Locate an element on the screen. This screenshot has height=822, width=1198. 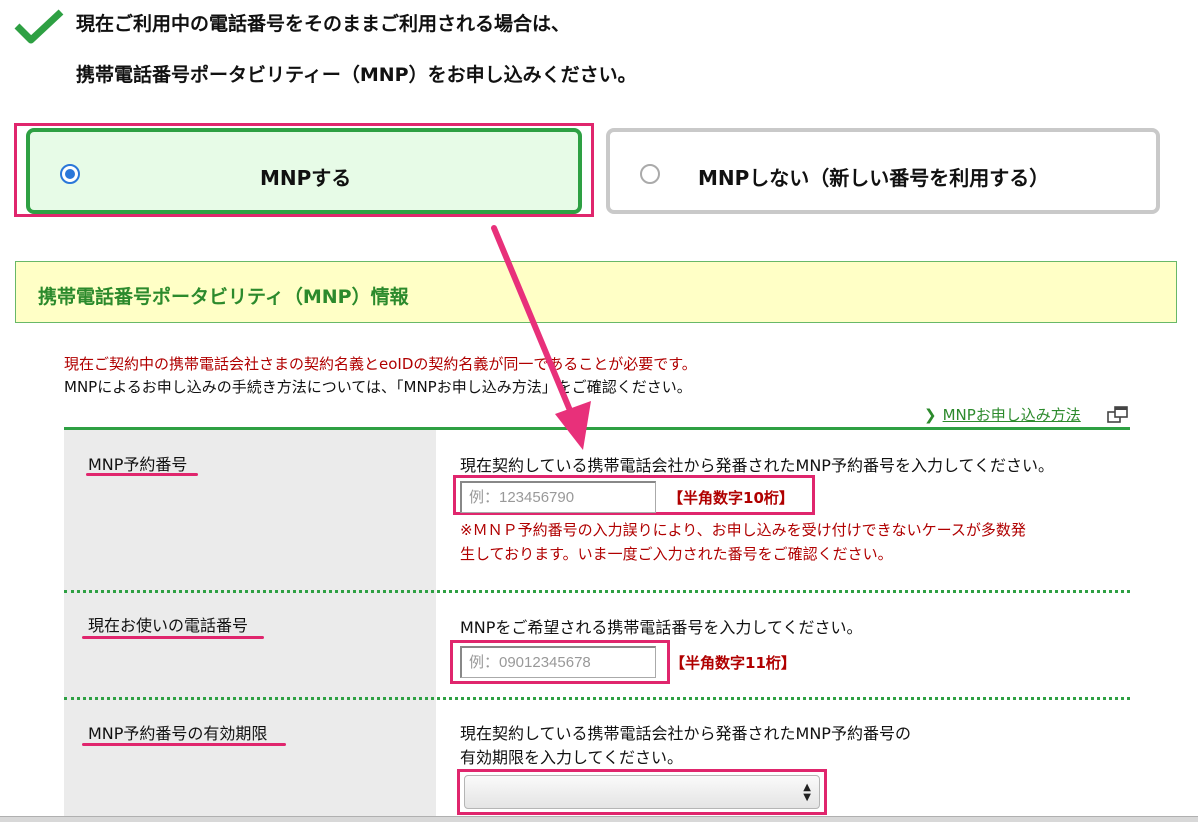
mnp-yes-option: MNPする is located at coordinates (304, 171).